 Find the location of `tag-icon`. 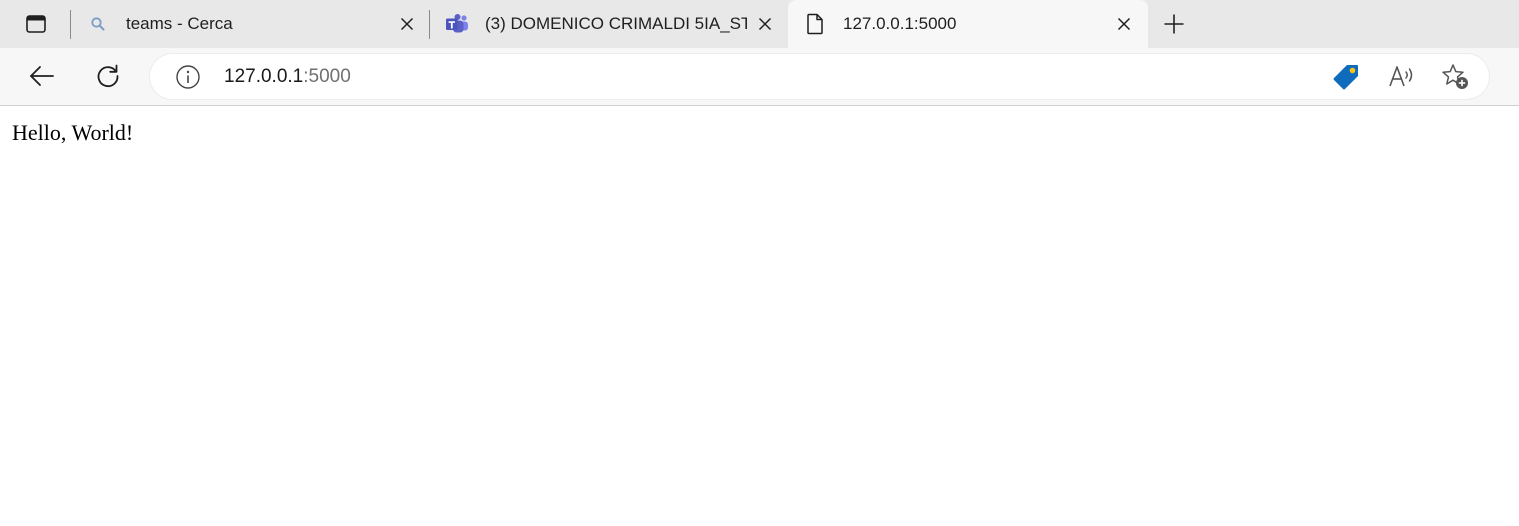

tag-icon is located at coordinates (1346, 77).